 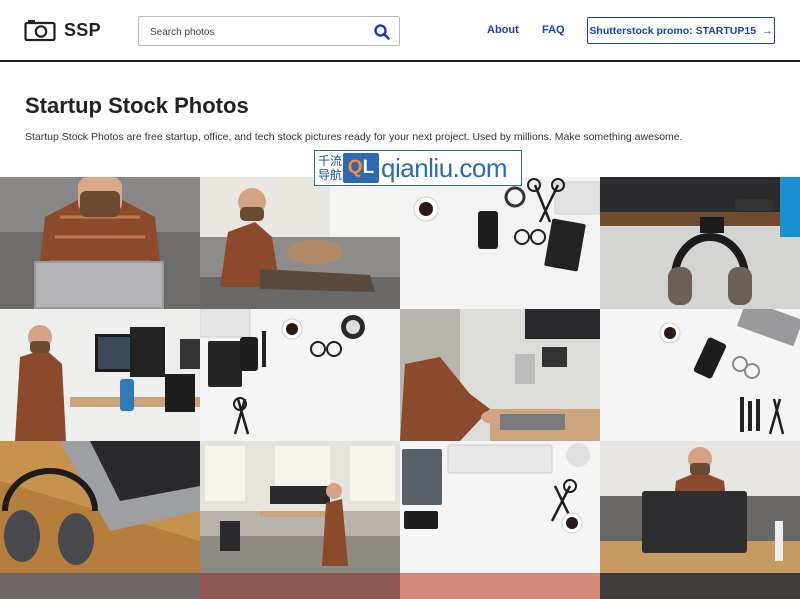 I want to click on headphones-photo, so click(x=700, y=243).